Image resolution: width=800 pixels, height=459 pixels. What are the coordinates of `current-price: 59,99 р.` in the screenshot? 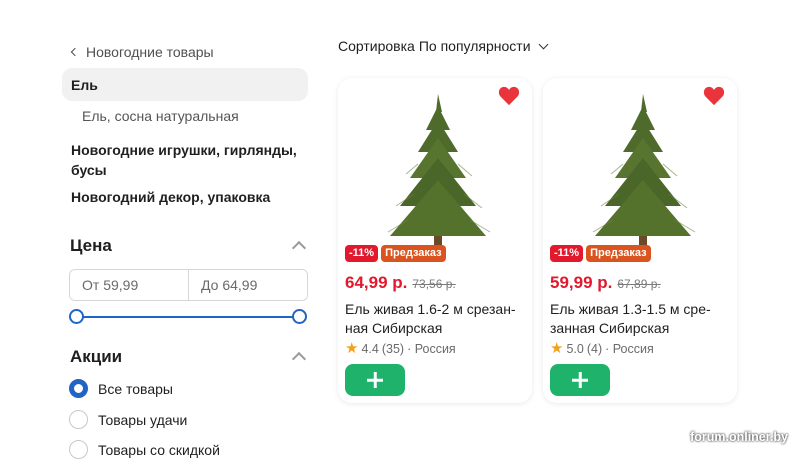 It's located at (581, 282).